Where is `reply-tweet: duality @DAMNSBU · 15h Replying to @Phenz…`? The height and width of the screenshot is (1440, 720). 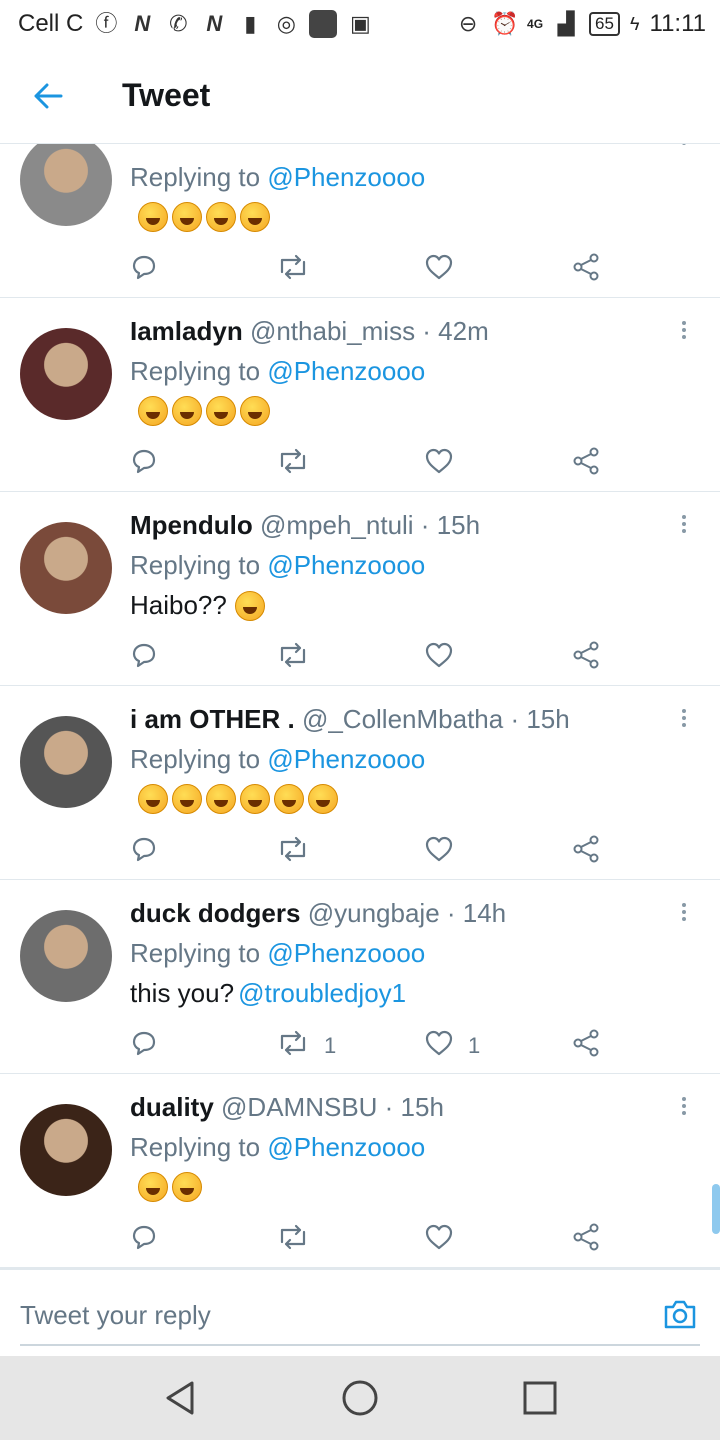 reply-tweet: duality @DAMNSBU · 15h Replying to @Phenz… is located at coordinates (360, 1171).